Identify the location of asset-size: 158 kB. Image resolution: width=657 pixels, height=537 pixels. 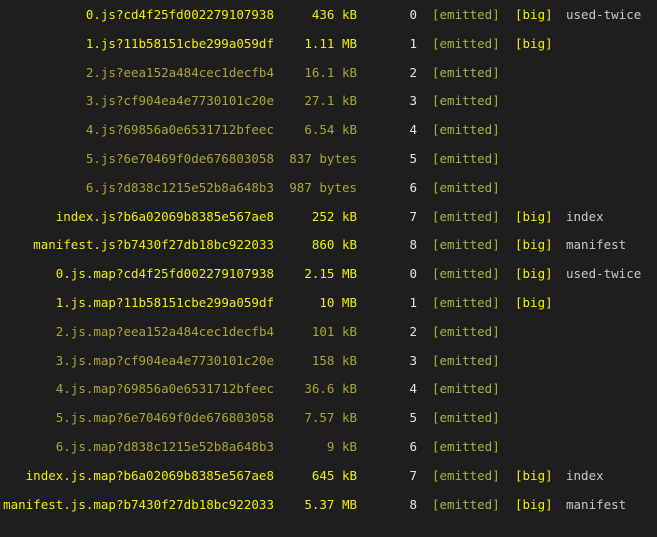
(334, 360).